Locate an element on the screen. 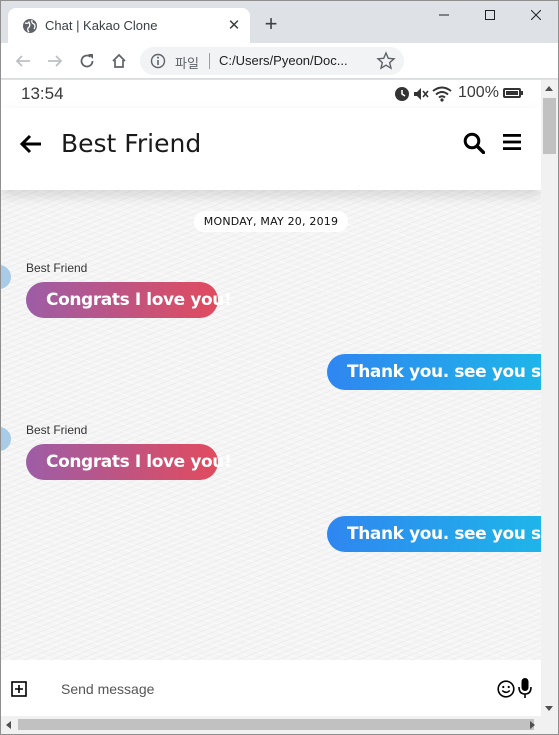 The height and width of the screenshot is (735, 559). arrow-right-icon is located at coordinates (55, 61).